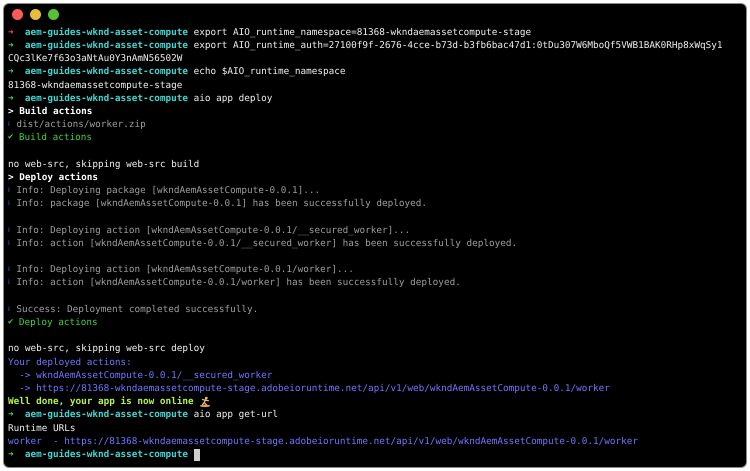 Image resolution: width=750 pixels, height=471 pixels. Describe the element at coordinates (53, 177) in the screenshot. I see `output-text: > Deploy actions` at that location.